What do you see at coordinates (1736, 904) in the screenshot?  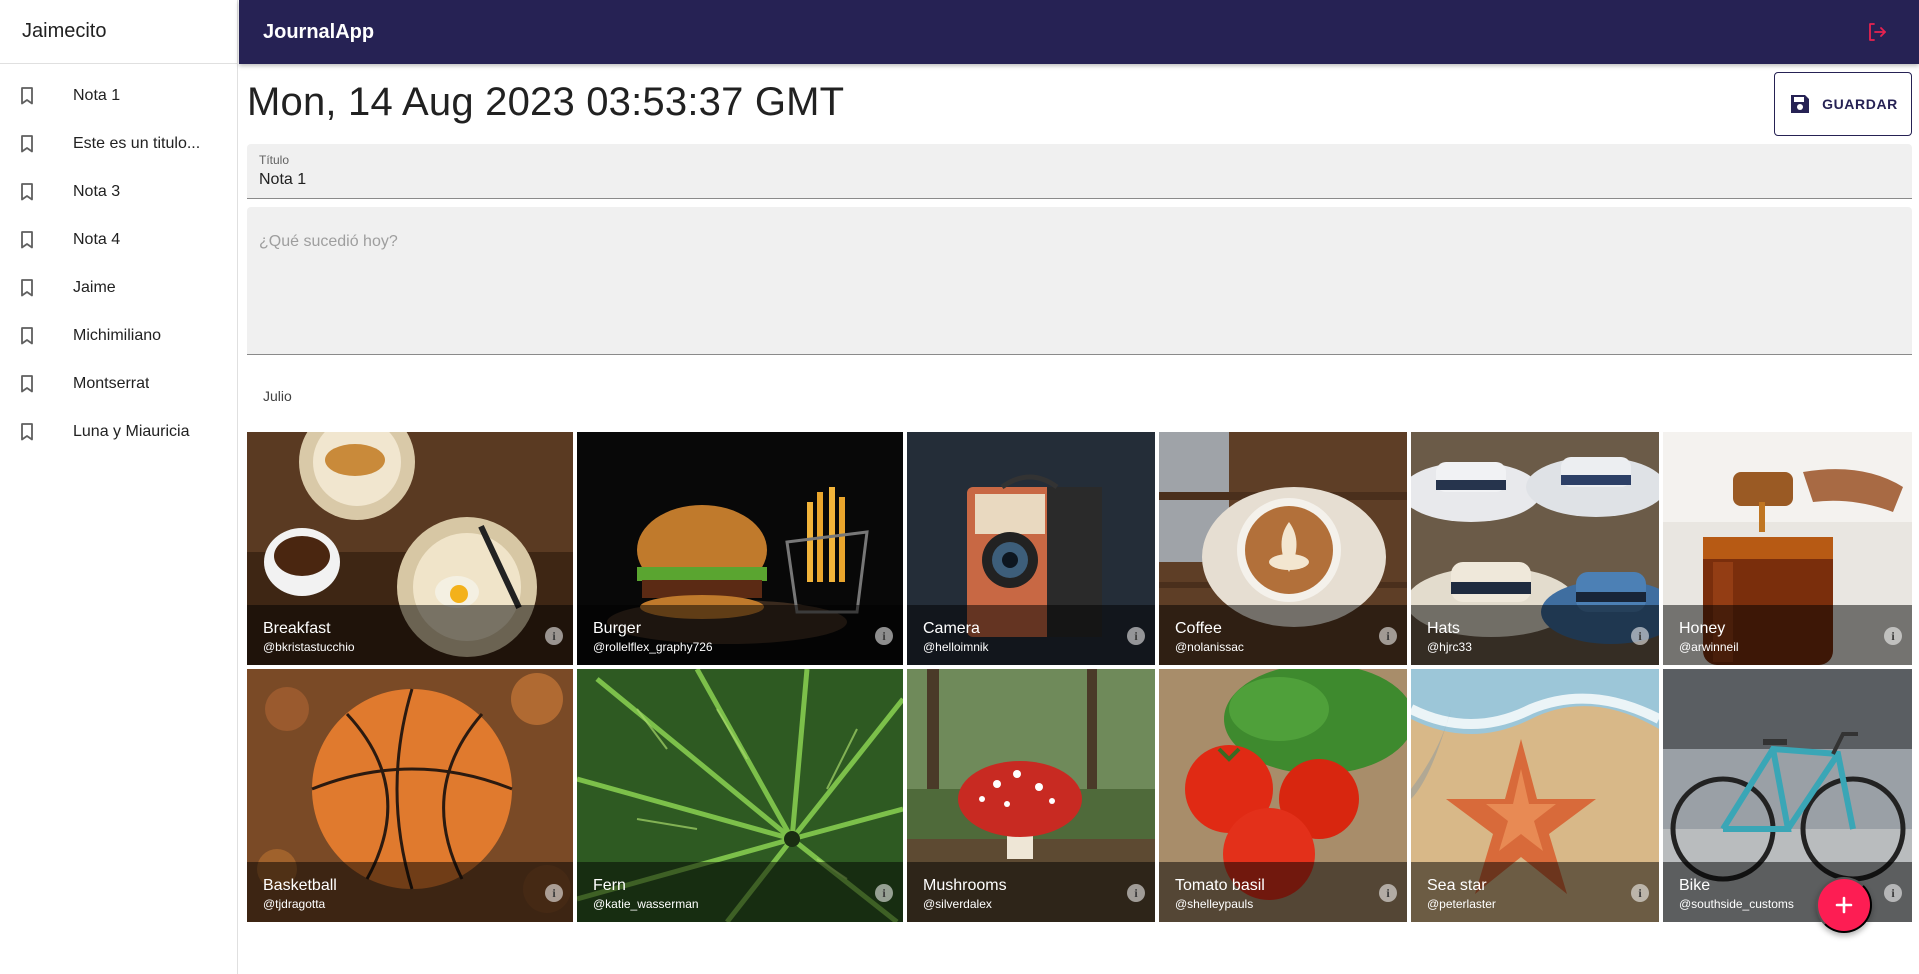 I see `image-author: @southside_customs` at bounding box center [1736, 904].